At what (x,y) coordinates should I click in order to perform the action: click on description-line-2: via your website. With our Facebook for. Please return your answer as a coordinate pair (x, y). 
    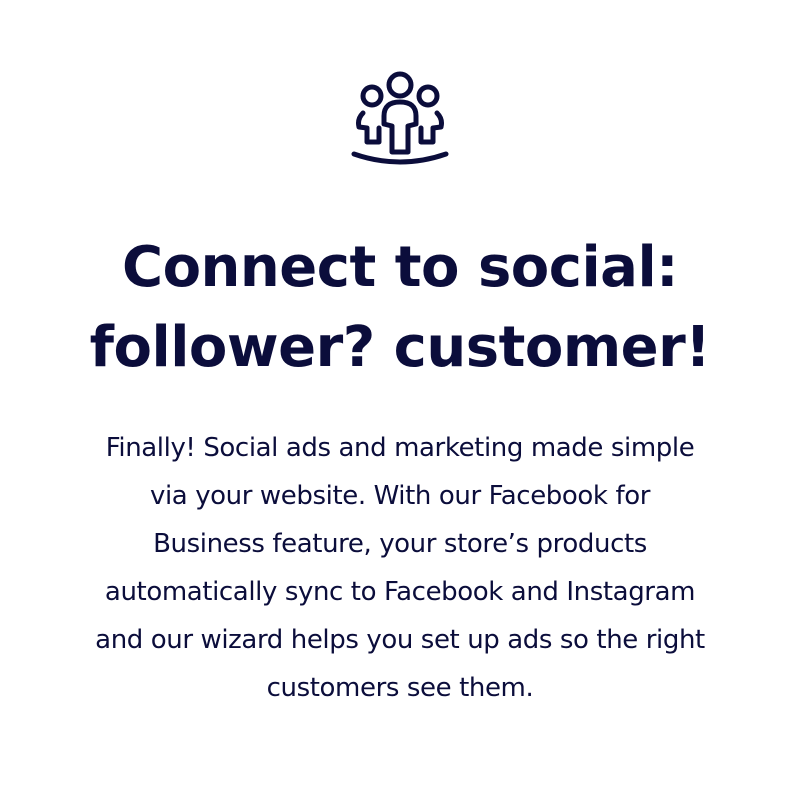
    Looking at the image, I should click on (399, 496).